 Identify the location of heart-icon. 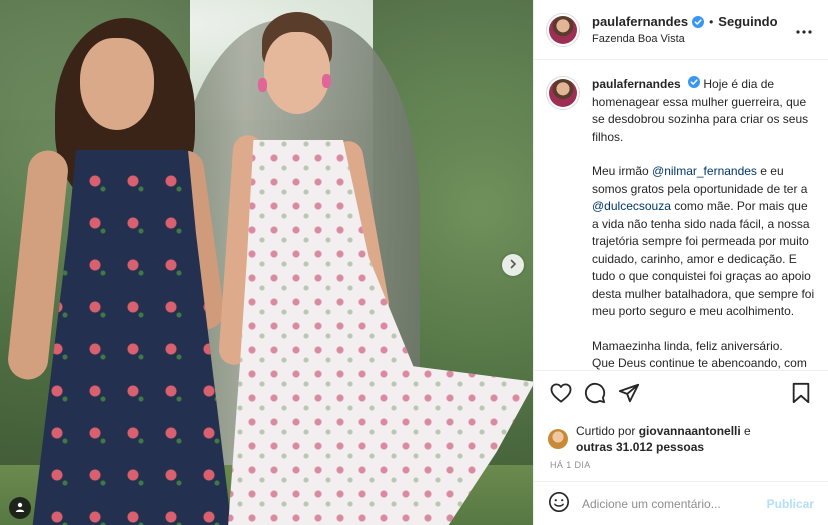
(561, 394).